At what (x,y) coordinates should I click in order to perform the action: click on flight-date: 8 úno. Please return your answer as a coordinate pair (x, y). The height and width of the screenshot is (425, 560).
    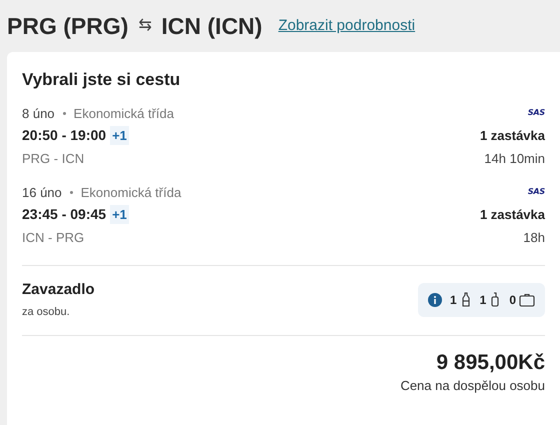
    Looking at the image, I should click on (38, 113).